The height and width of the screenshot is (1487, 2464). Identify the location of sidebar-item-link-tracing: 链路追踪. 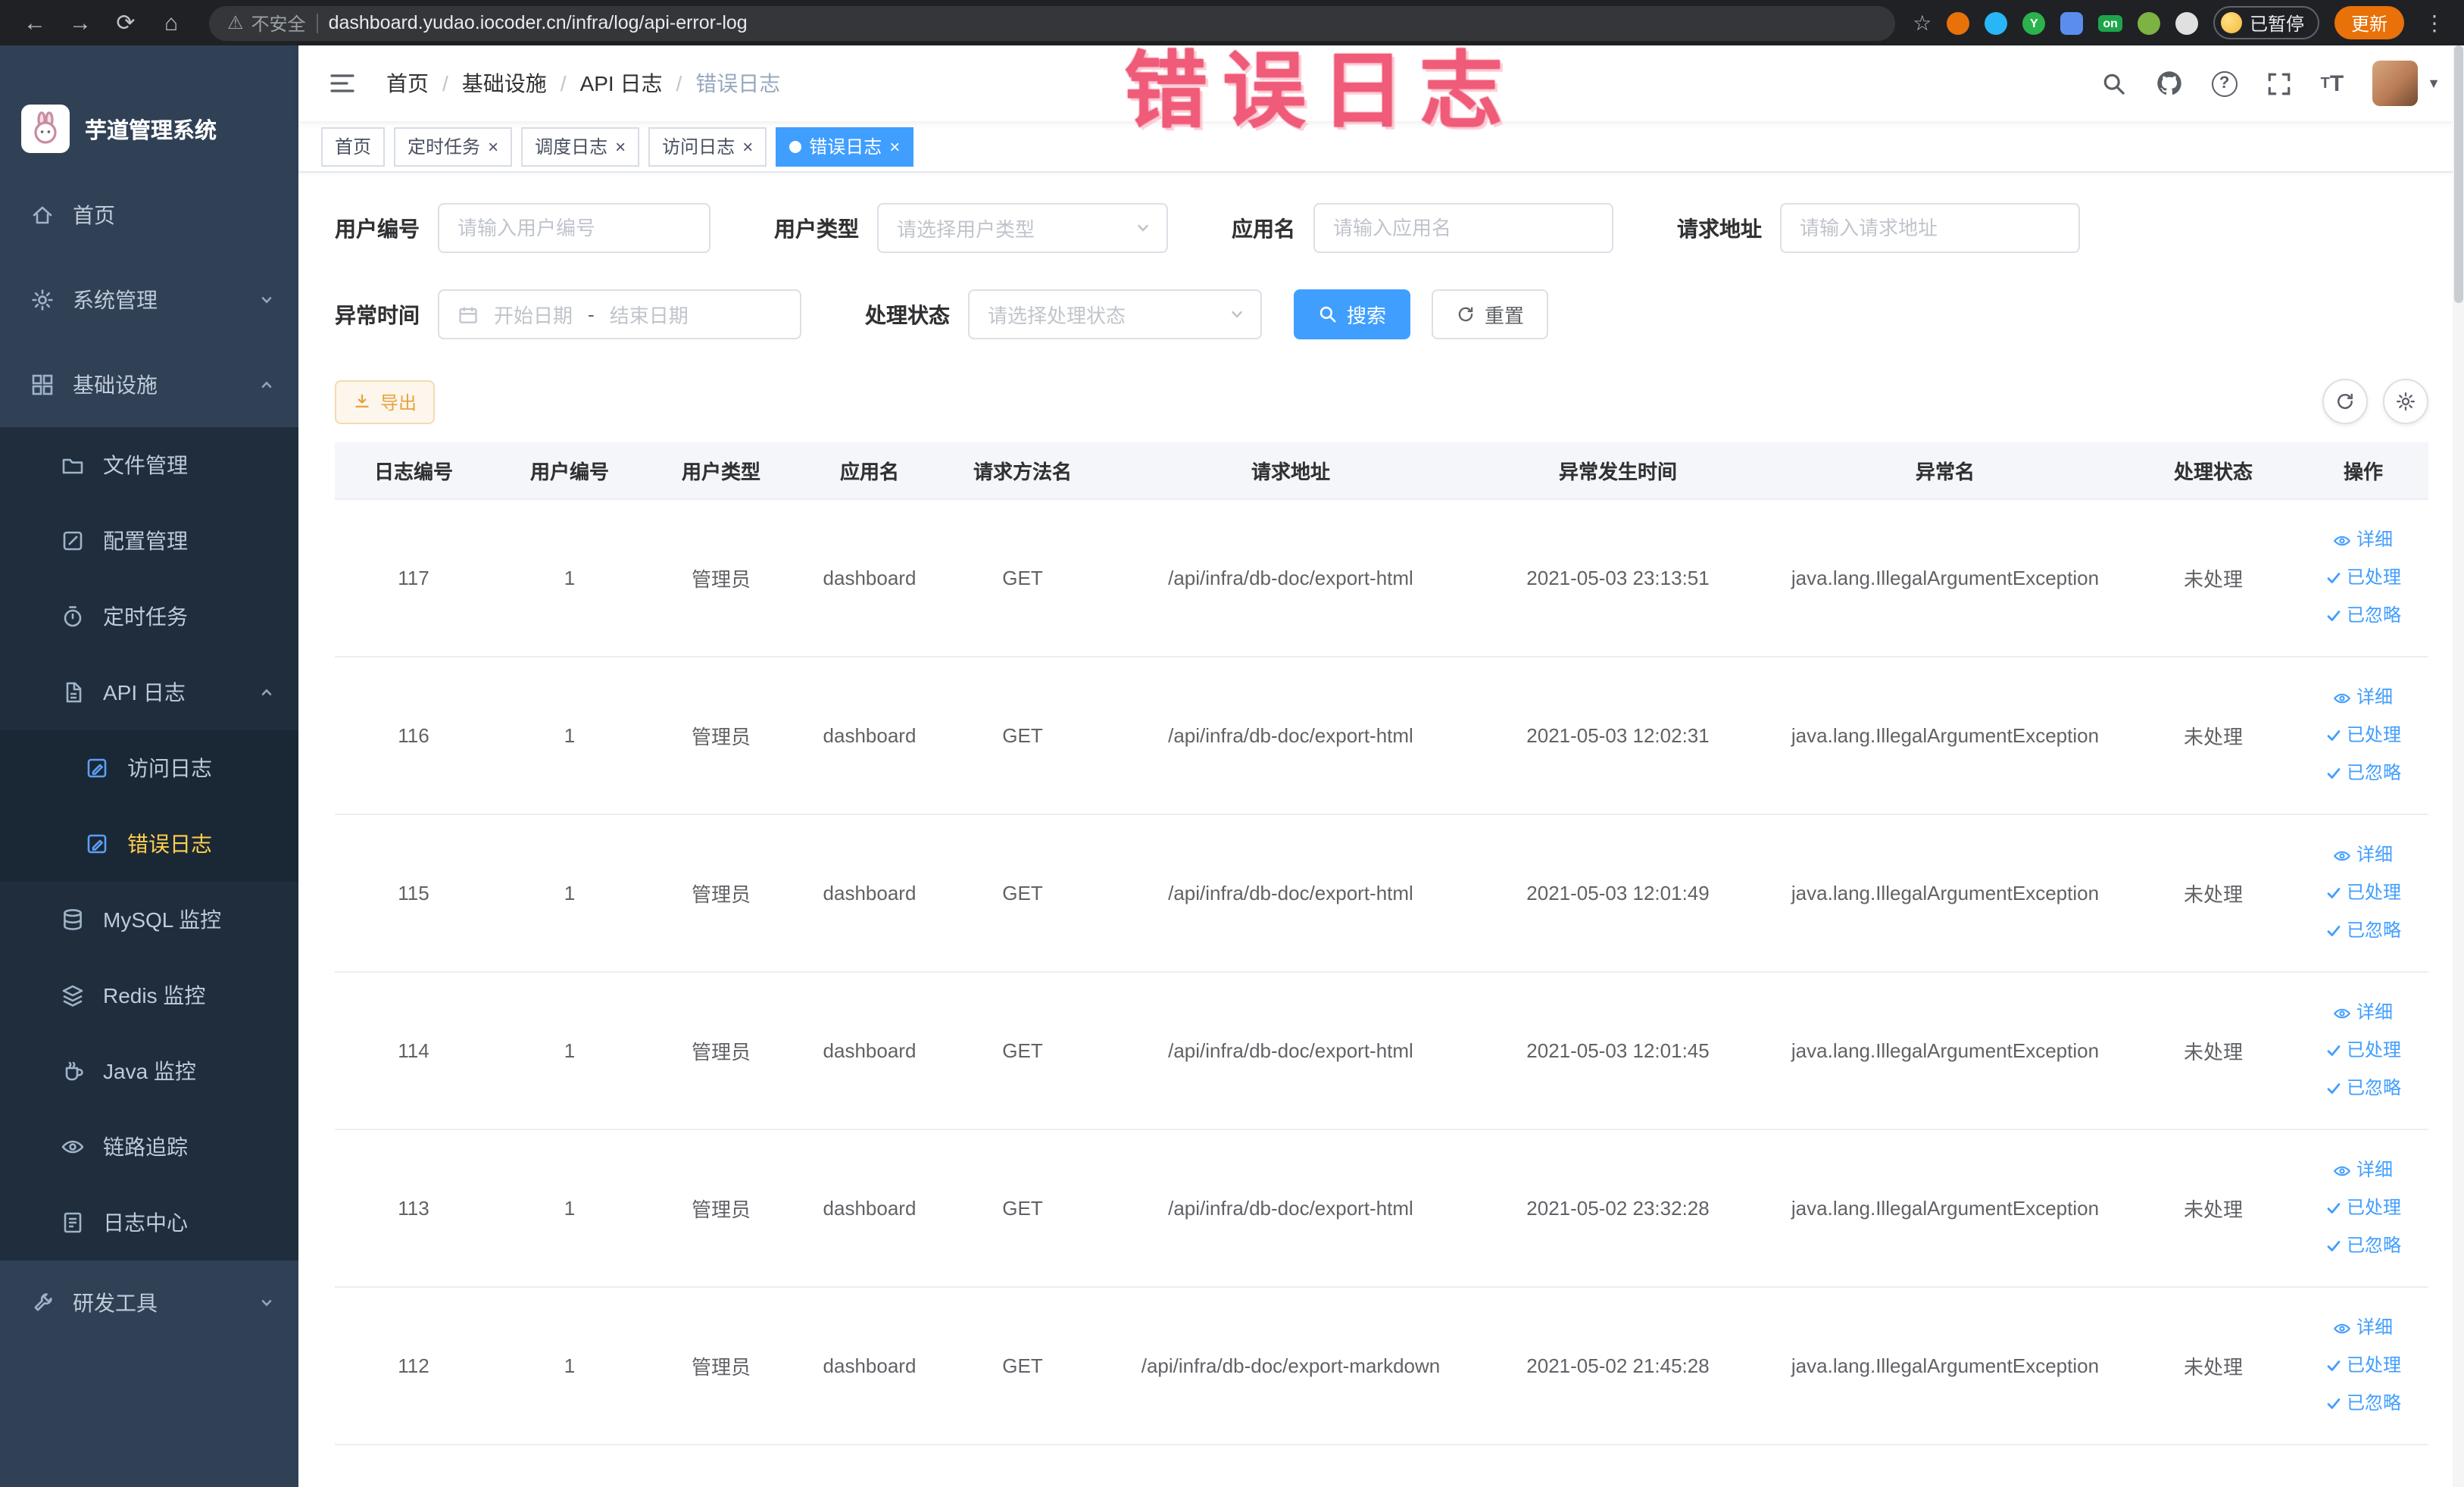
(149, 1147).